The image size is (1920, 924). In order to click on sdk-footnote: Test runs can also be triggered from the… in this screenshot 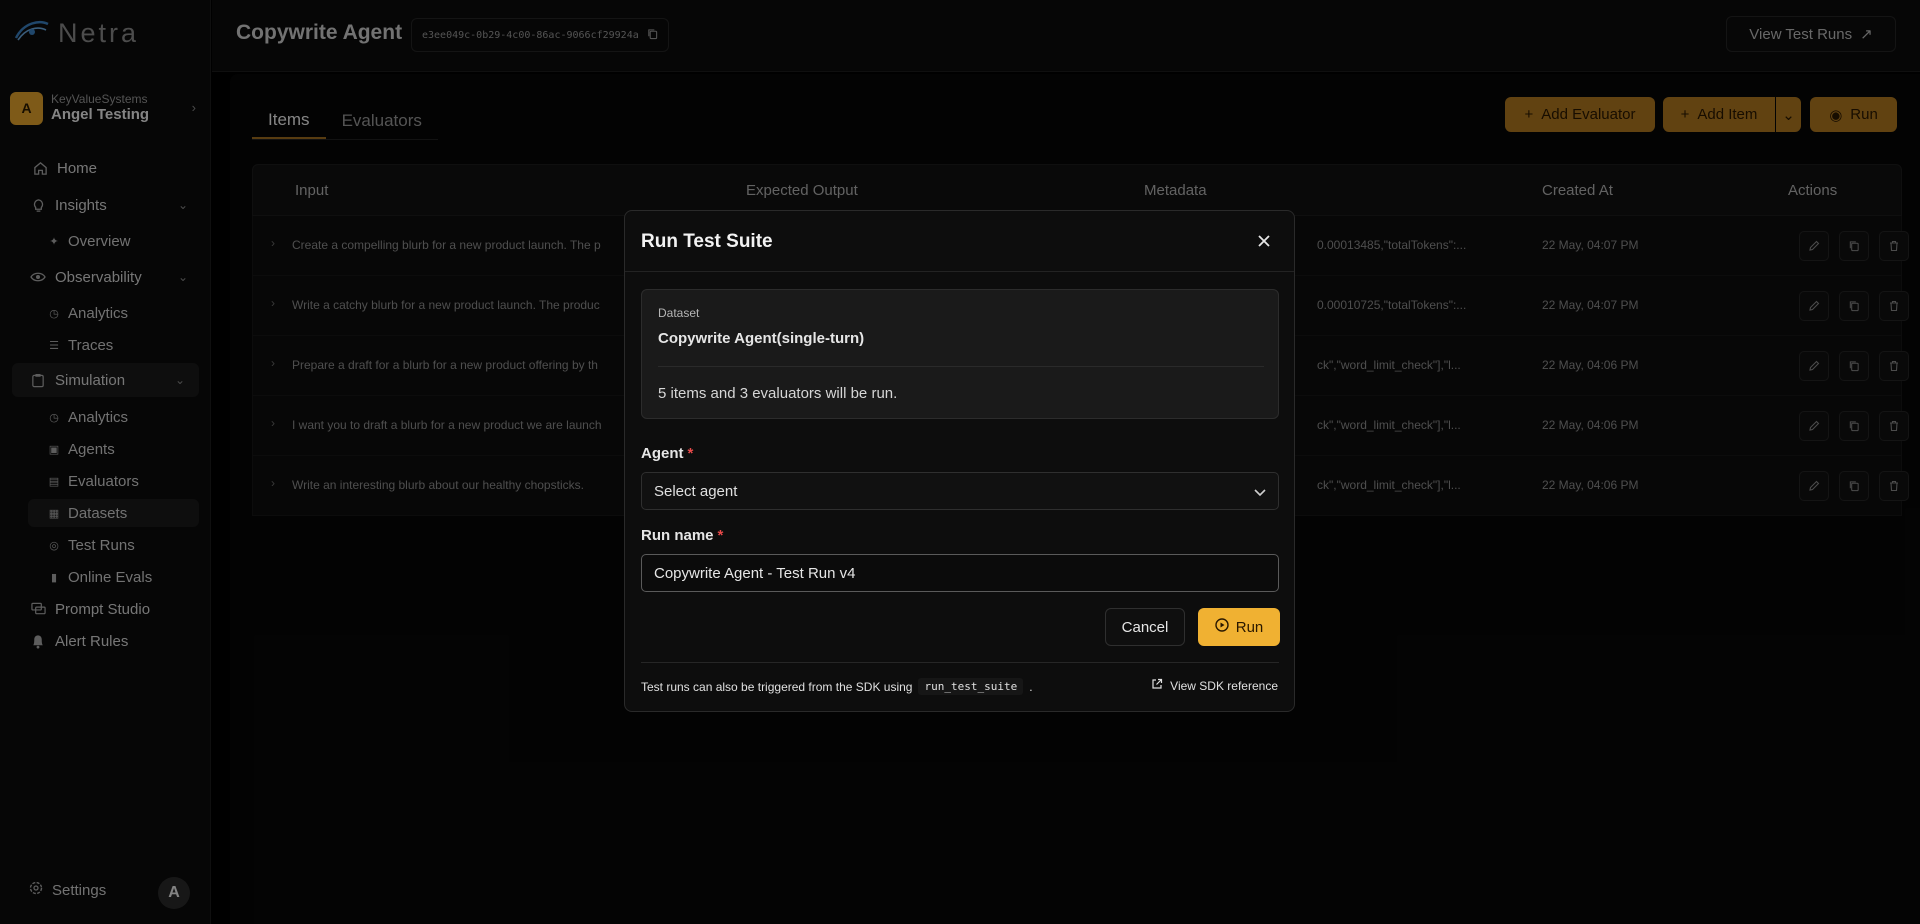, I will do `click(837, 686)`.